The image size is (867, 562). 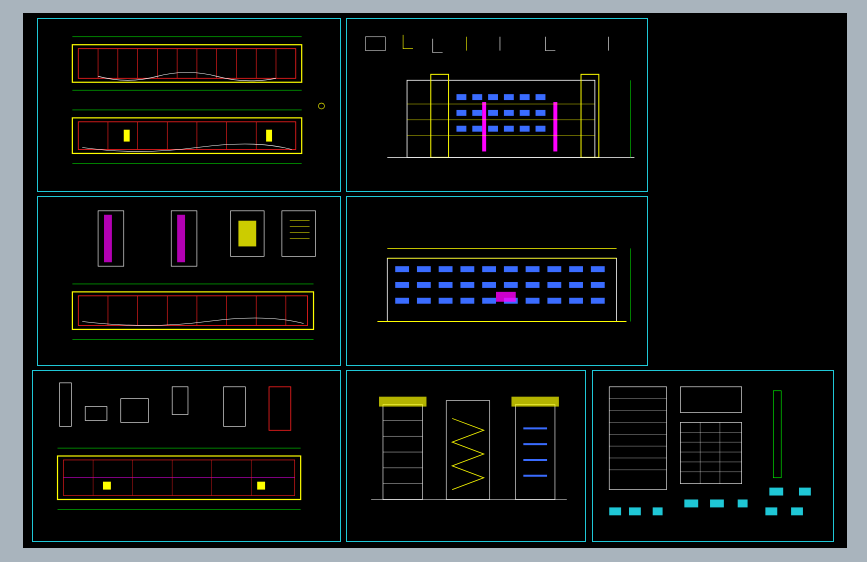 I want to click on floor-plans-drawing, so click(x=198, y=100).